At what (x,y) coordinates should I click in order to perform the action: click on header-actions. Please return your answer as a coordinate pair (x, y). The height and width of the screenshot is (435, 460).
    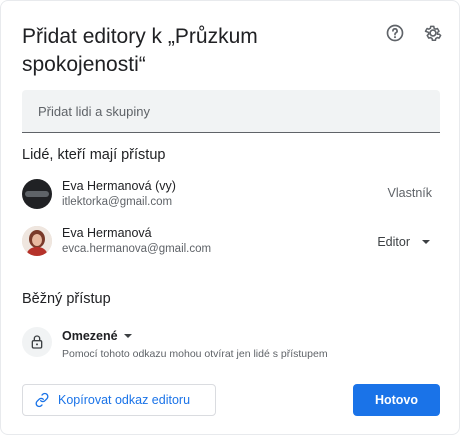
    Looking at the image, I should click on (414, 33).